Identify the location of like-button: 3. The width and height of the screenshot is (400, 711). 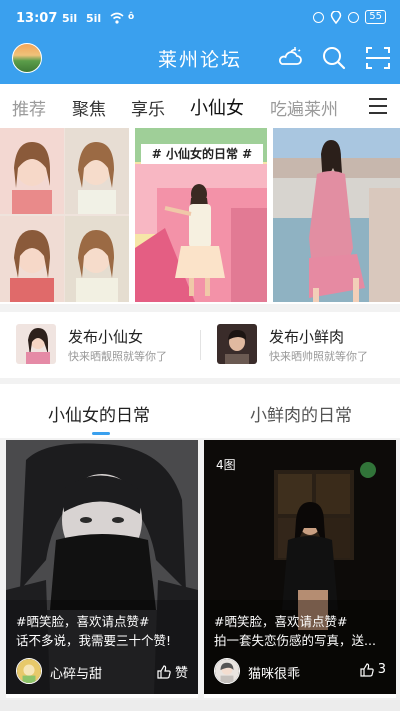
(373, 669).